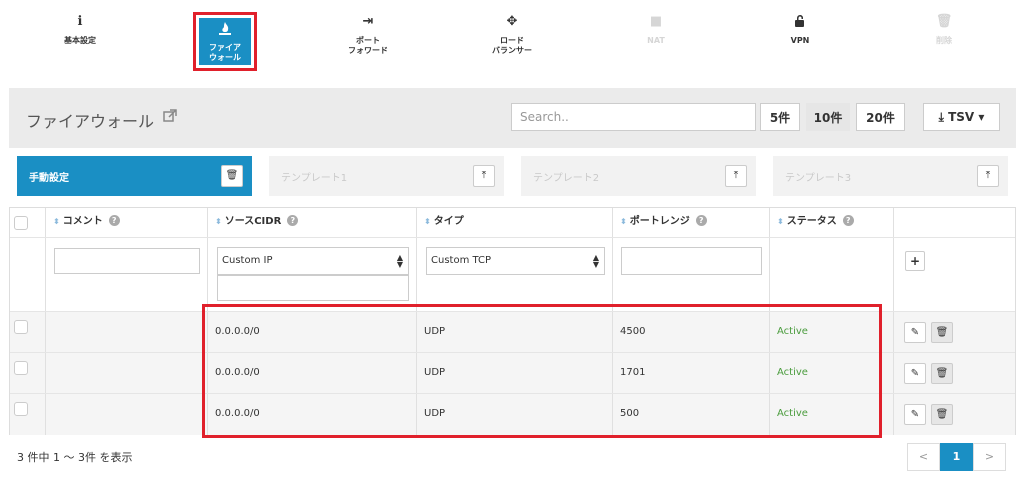 The image size is (1024, 488). Describe the element at coordinates (691, 261) in the screenshot. I see `port-range-input` at that location.